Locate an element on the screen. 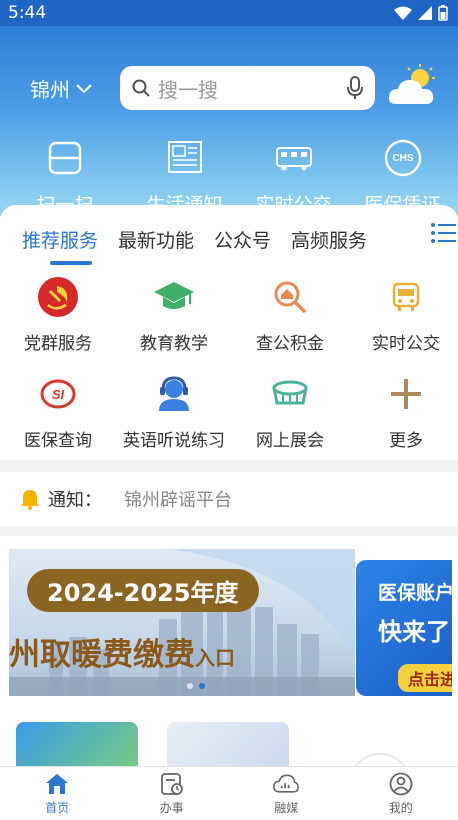 This screenshot has height=820, width=458. bottom-nav: 首页 办事 融媒 我的 is located at coordinates (229, 793).